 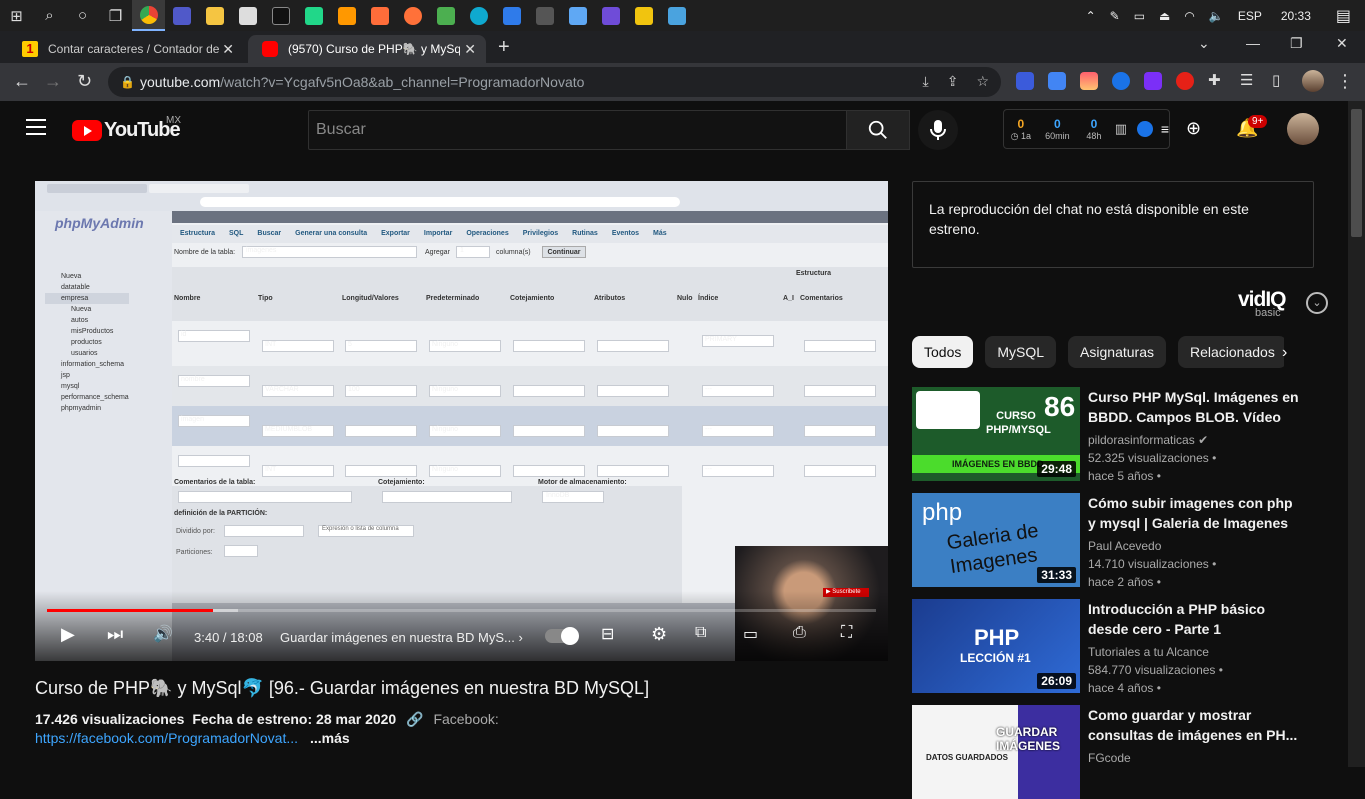 I want to click on edge-icon, so click(x=478, y=15).